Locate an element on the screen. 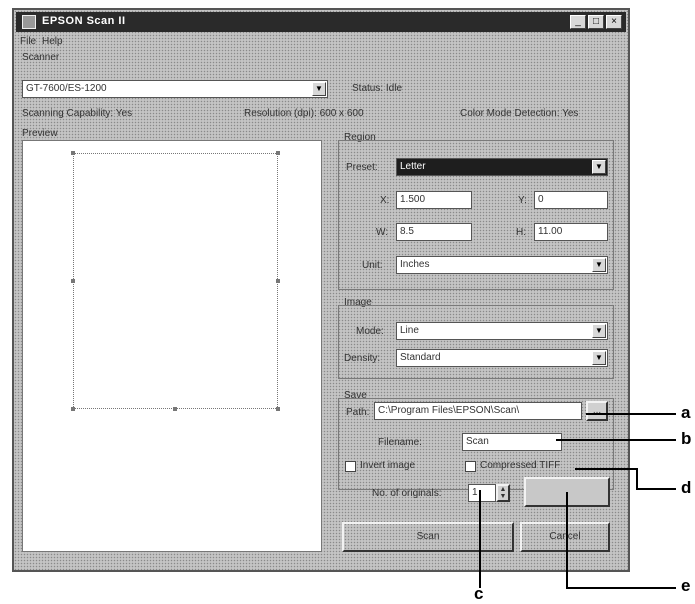 This screenshot has height=604, width=695. h-value: 11.00 is located at coordinates (550, 231).